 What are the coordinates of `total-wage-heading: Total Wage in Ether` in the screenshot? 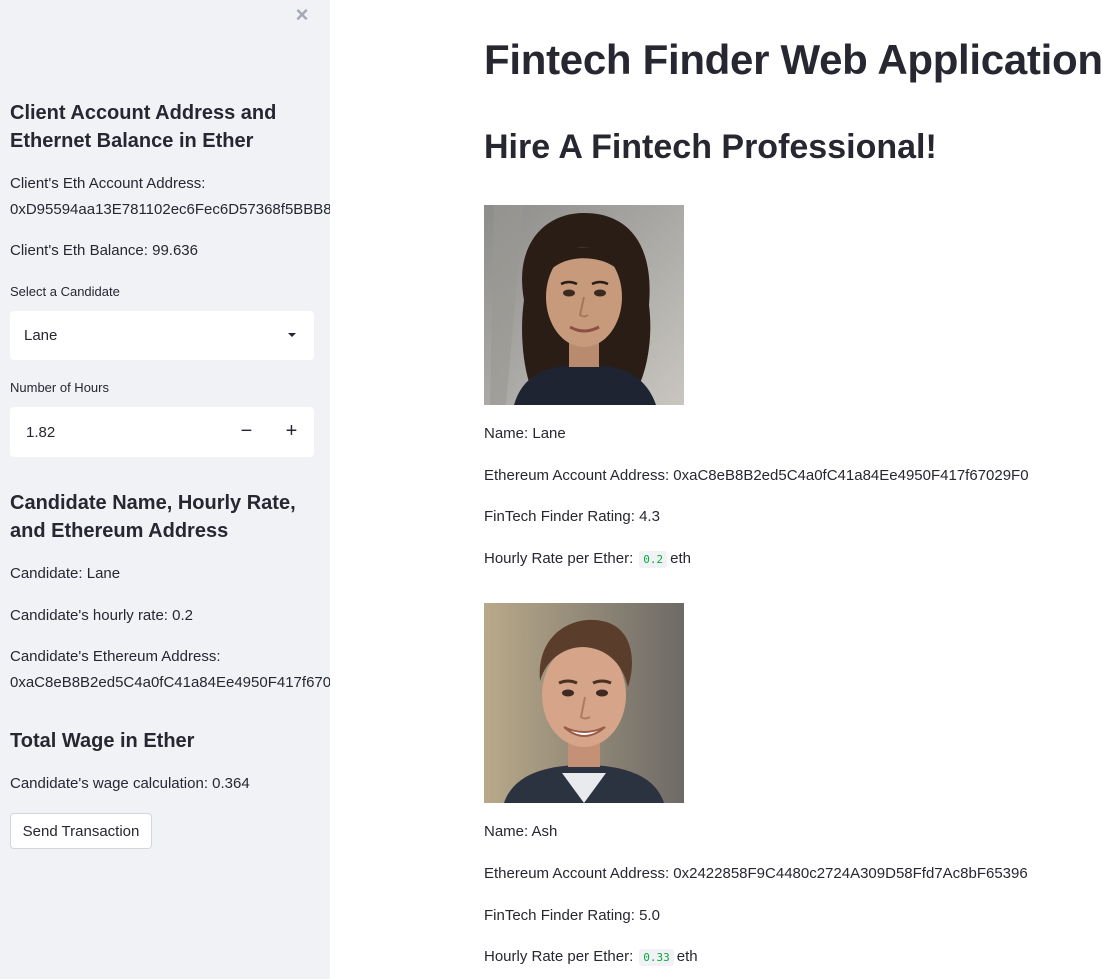 It's located at (102, 741).